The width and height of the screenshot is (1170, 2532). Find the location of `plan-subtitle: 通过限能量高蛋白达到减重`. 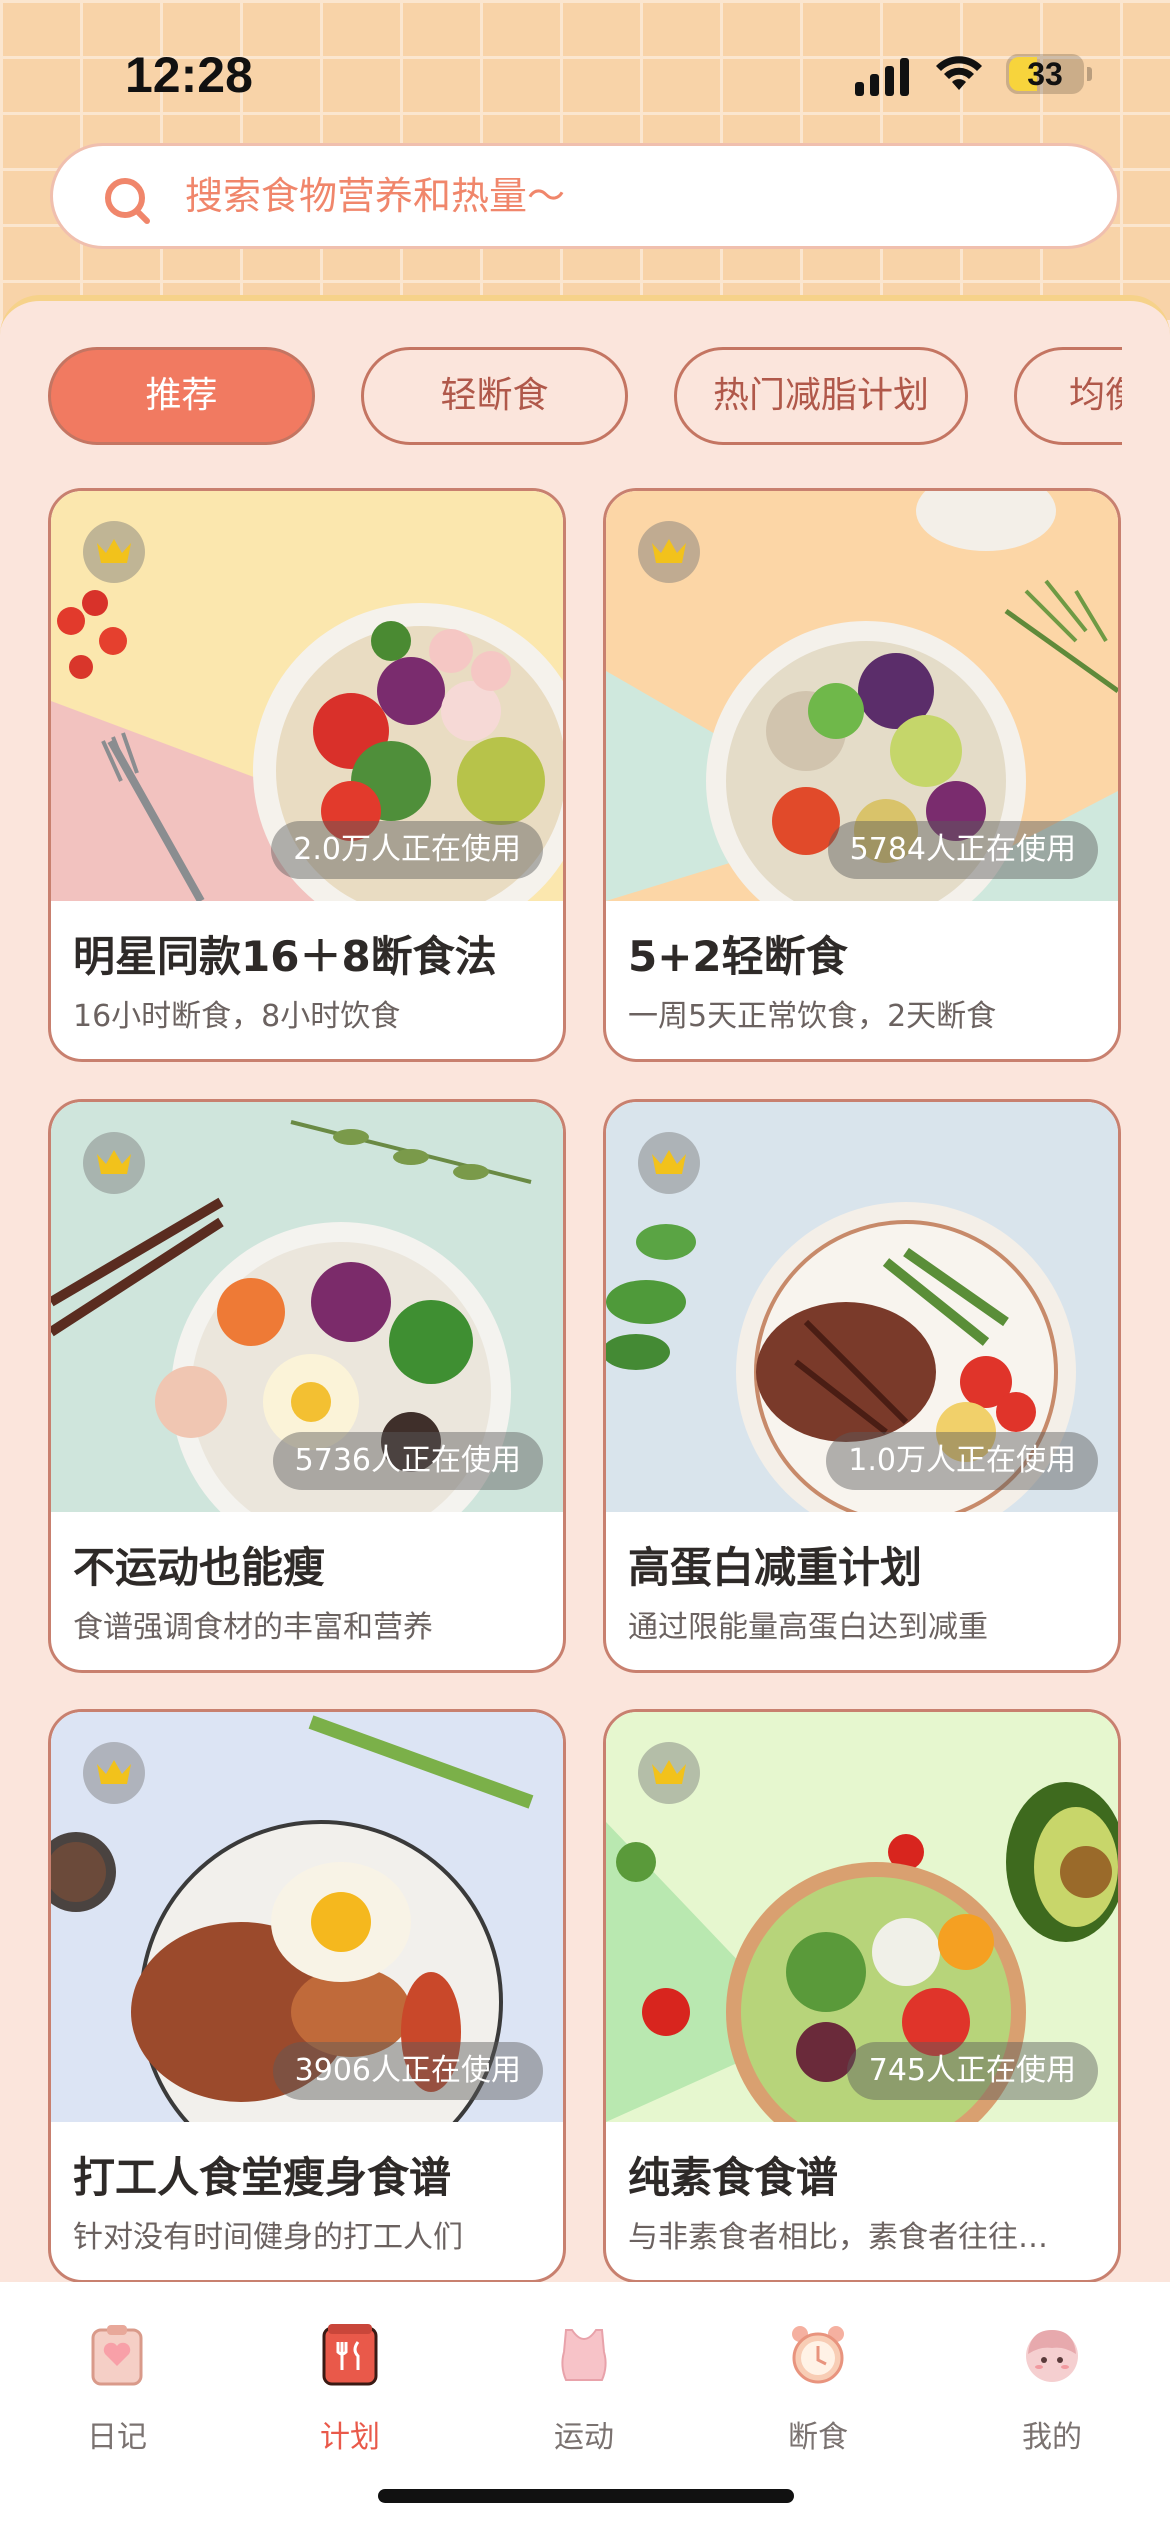

plan-subtitle: 通过限能量高蛋白达到减重 is located at coordinates (808, 1627).